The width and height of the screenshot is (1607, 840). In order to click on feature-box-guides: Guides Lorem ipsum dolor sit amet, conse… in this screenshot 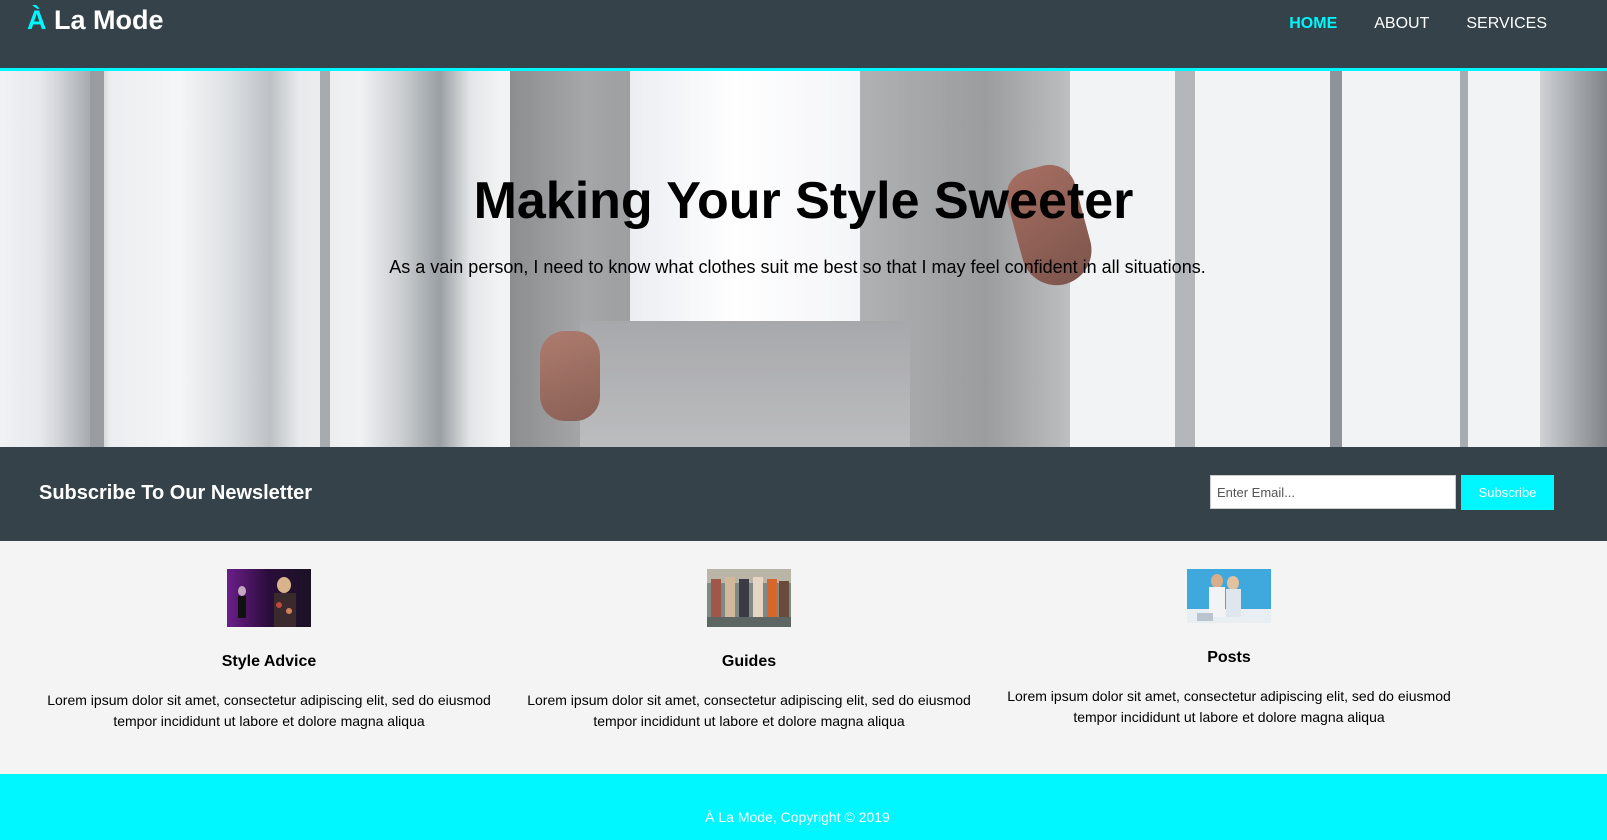, I will do `click(749, 650)`.